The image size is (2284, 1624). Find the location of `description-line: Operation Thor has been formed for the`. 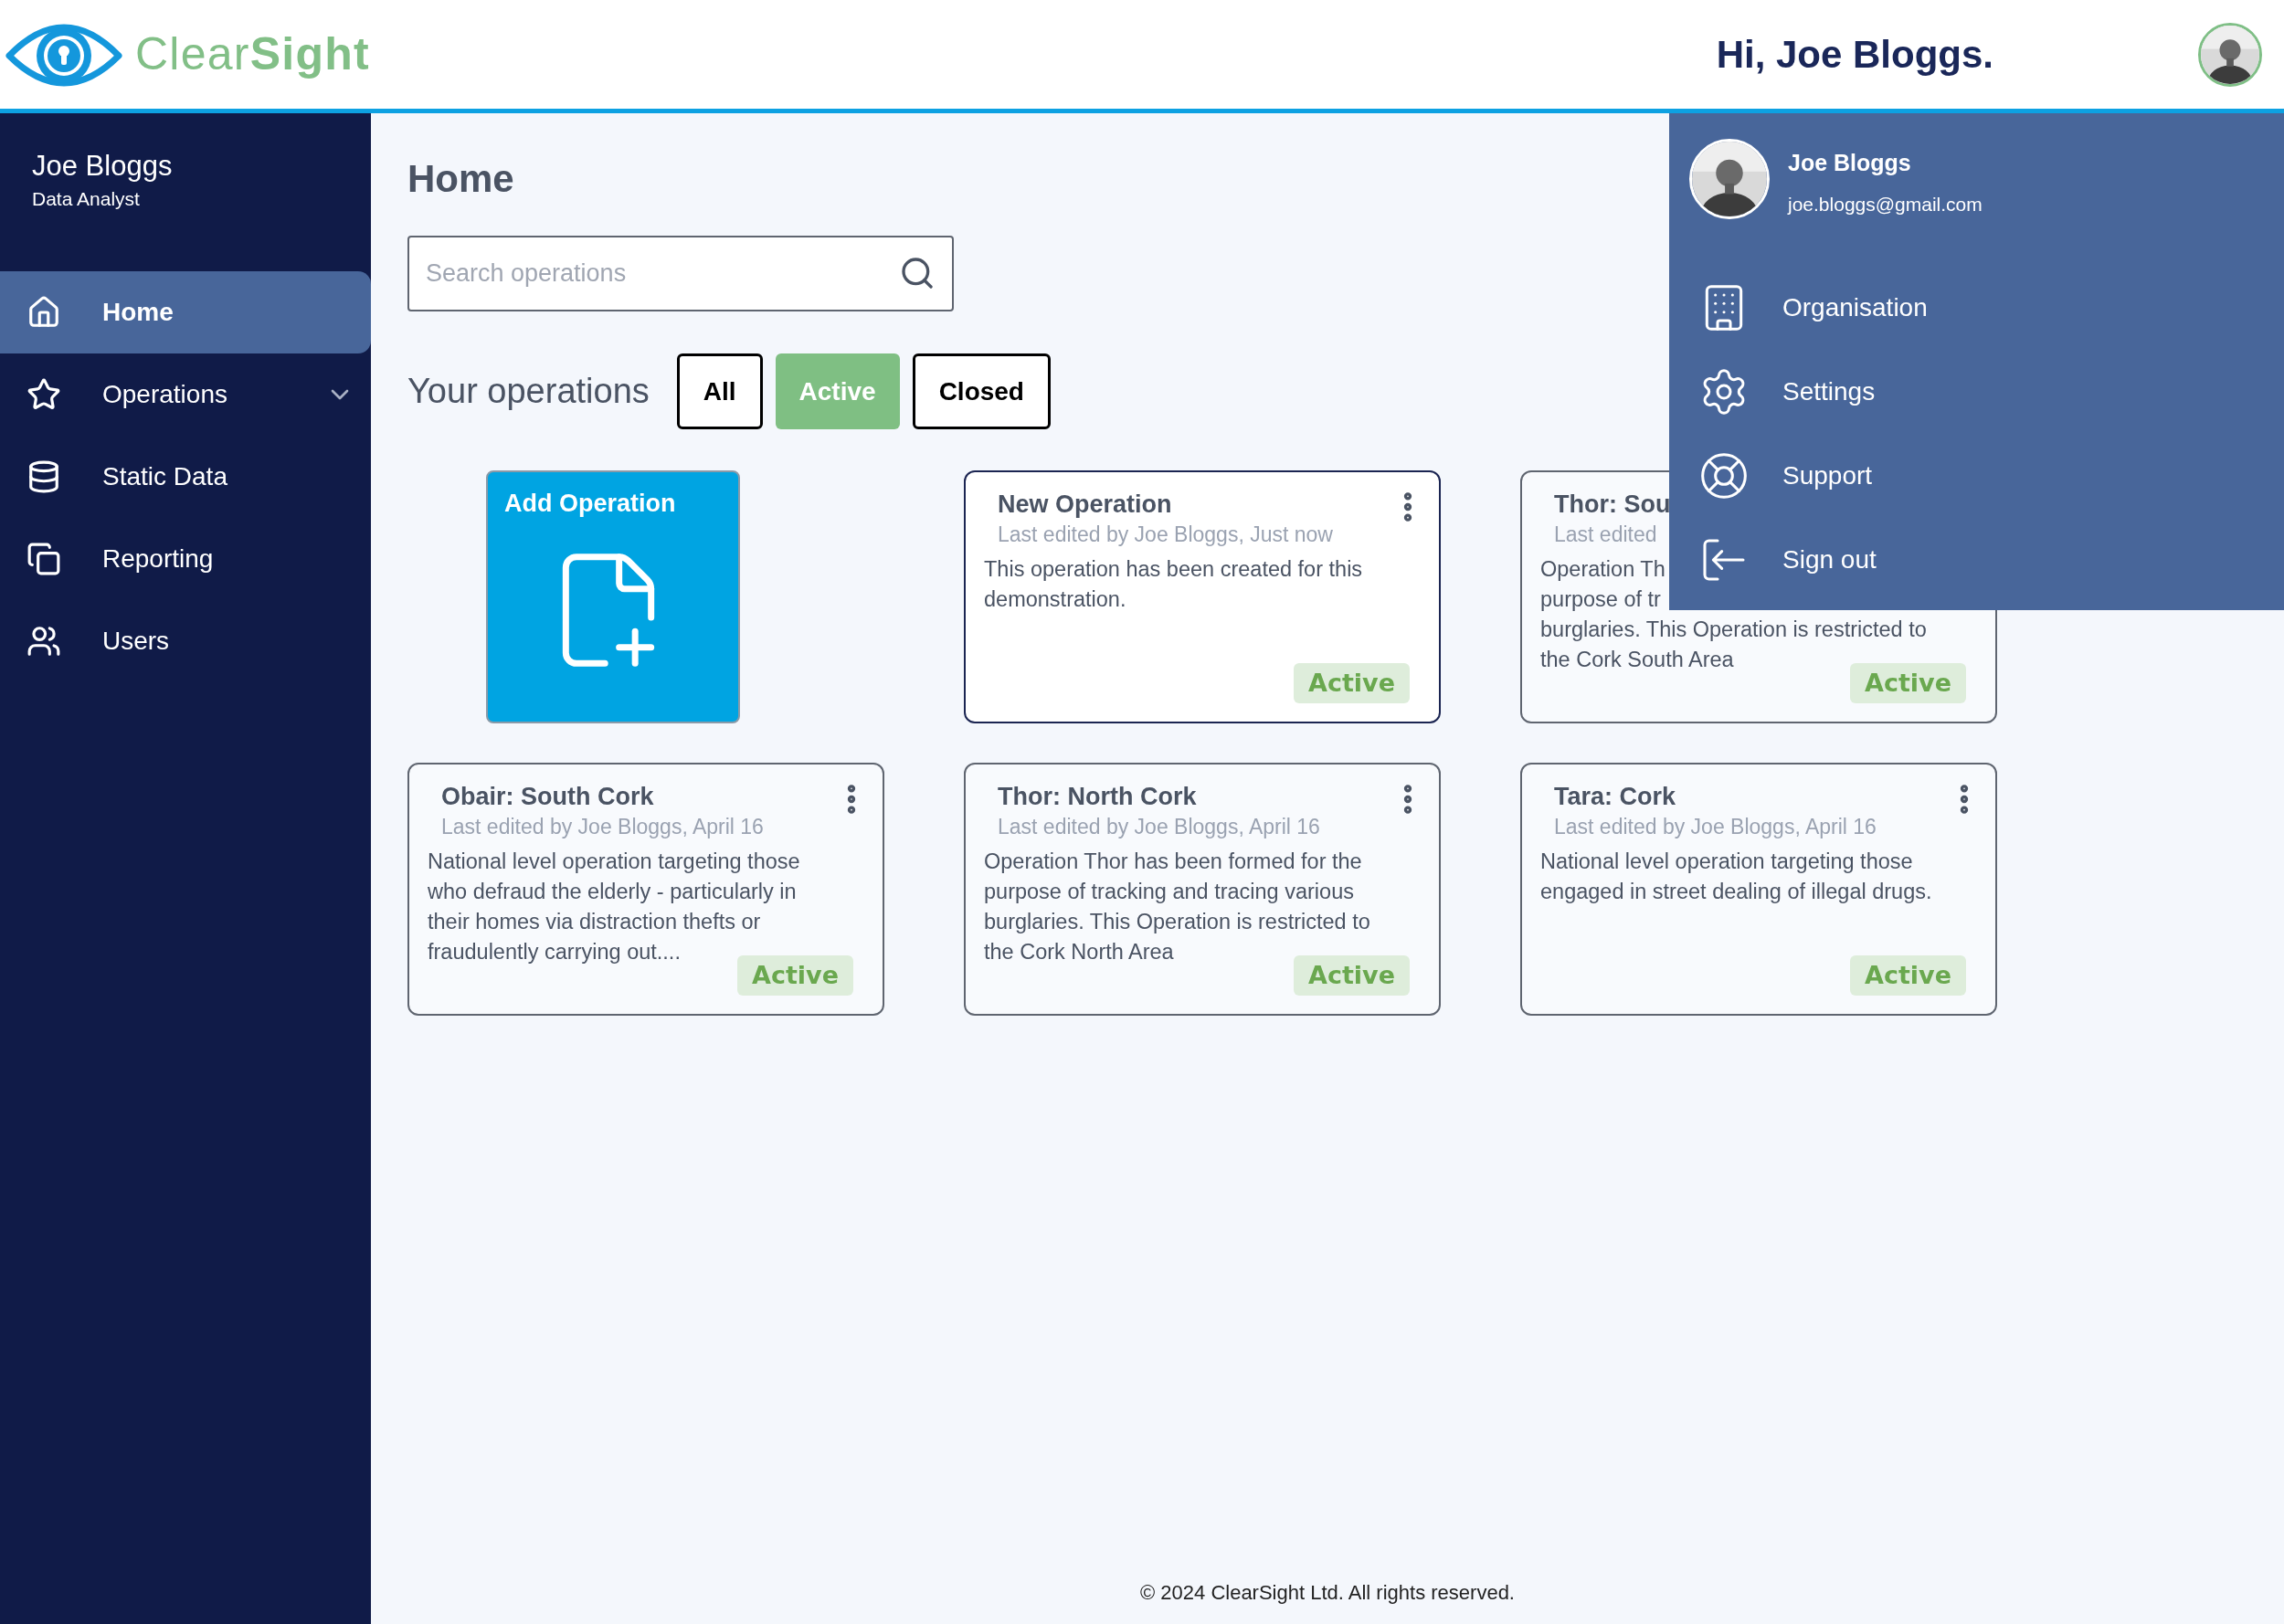

description-line: Operation Thor has been formed for the is located at coordinates (1173, 862).